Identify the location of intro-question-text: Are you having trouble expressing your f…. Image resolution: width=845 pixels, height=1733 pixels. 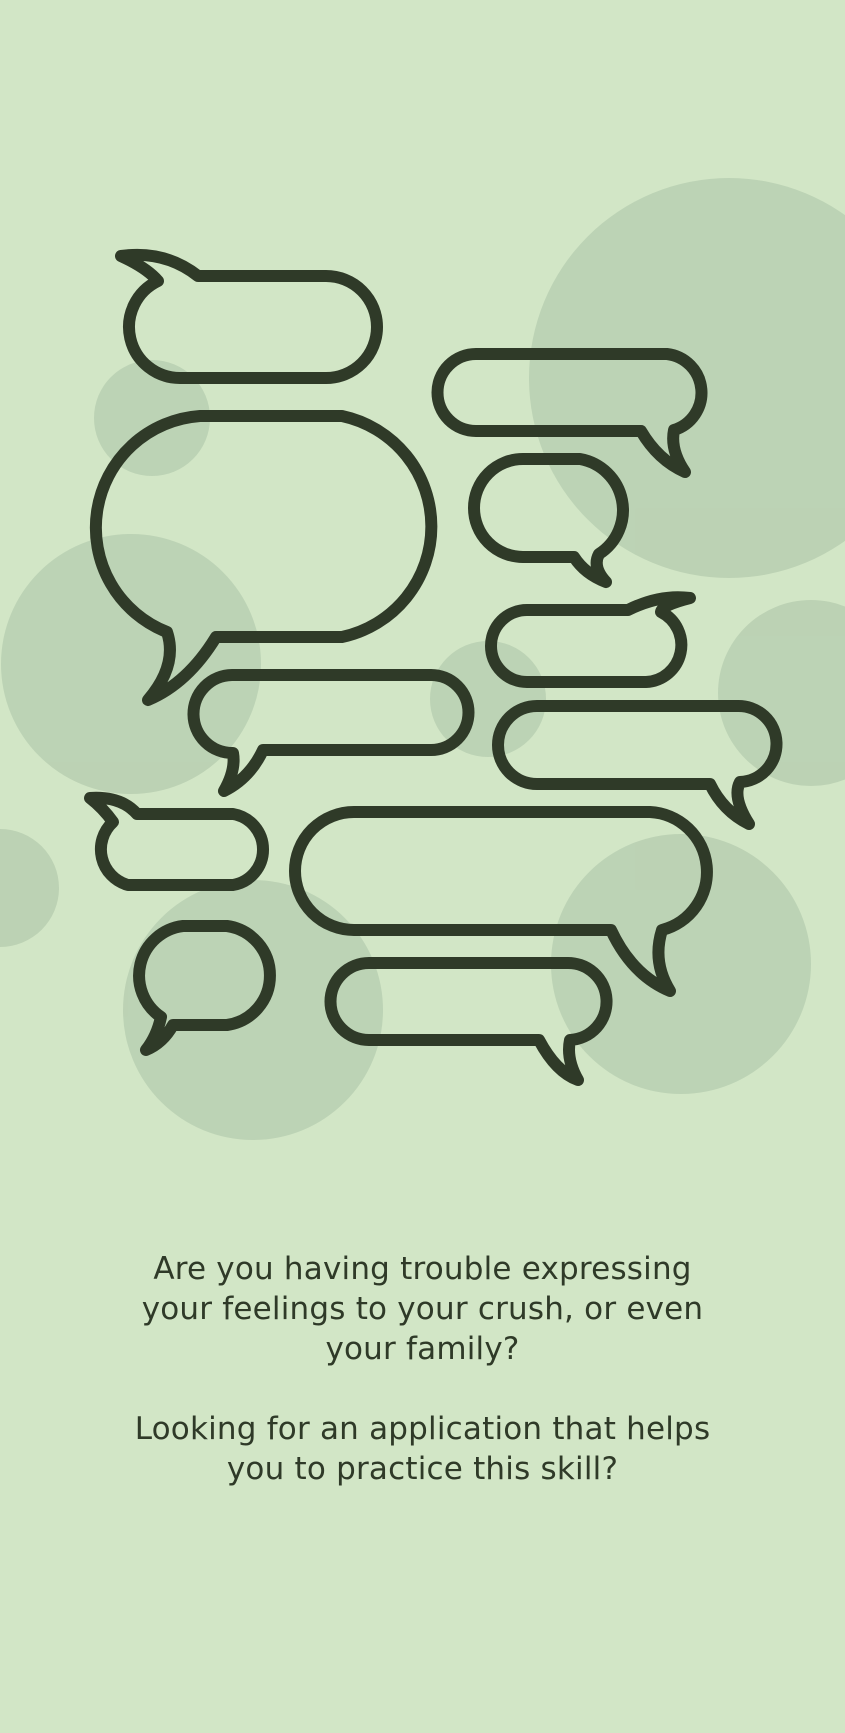
(422, 1309).